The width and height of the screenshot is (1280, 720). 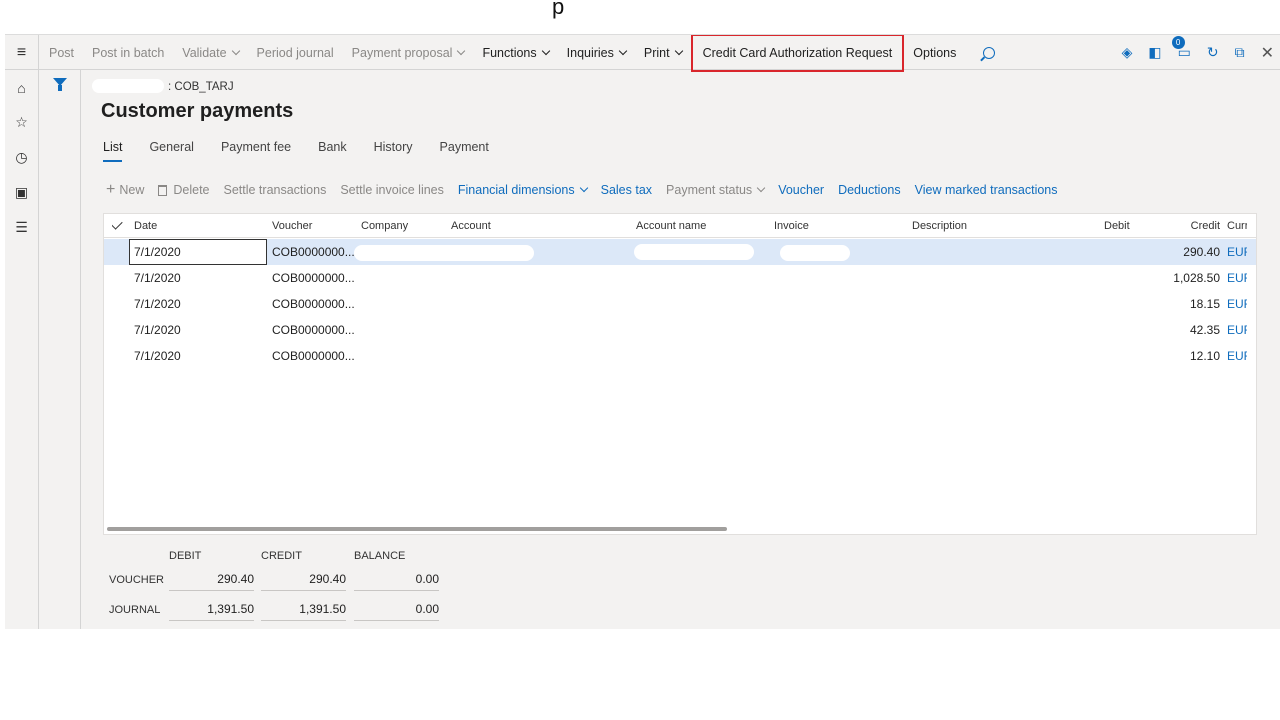 What do you see at coordinates (312, 225) in the screenshot?
I see `column-header: Voucher` at bounding box center [312, 225].